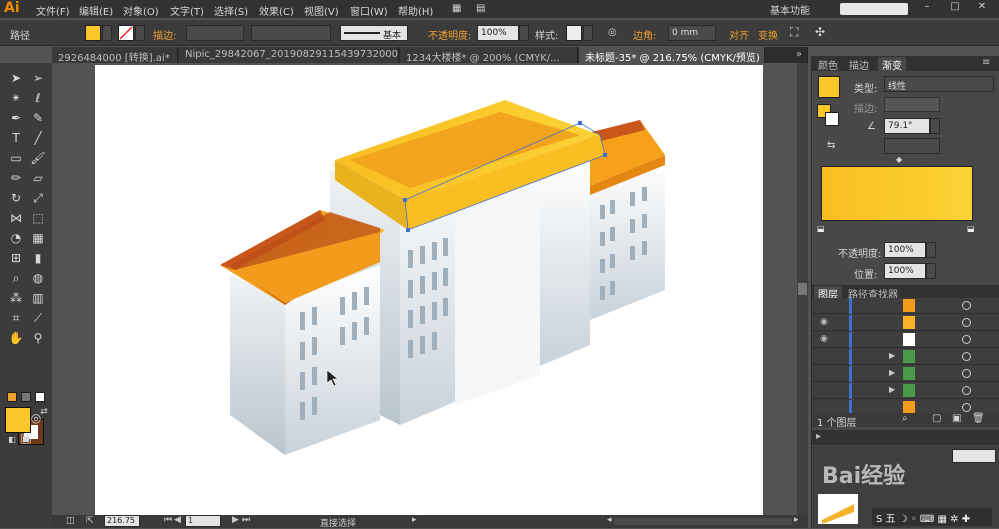  What do you see at coordinates (16, 138) in the screenshot?
I see `type-tool-icon: T` at bounding box center [16, 138].